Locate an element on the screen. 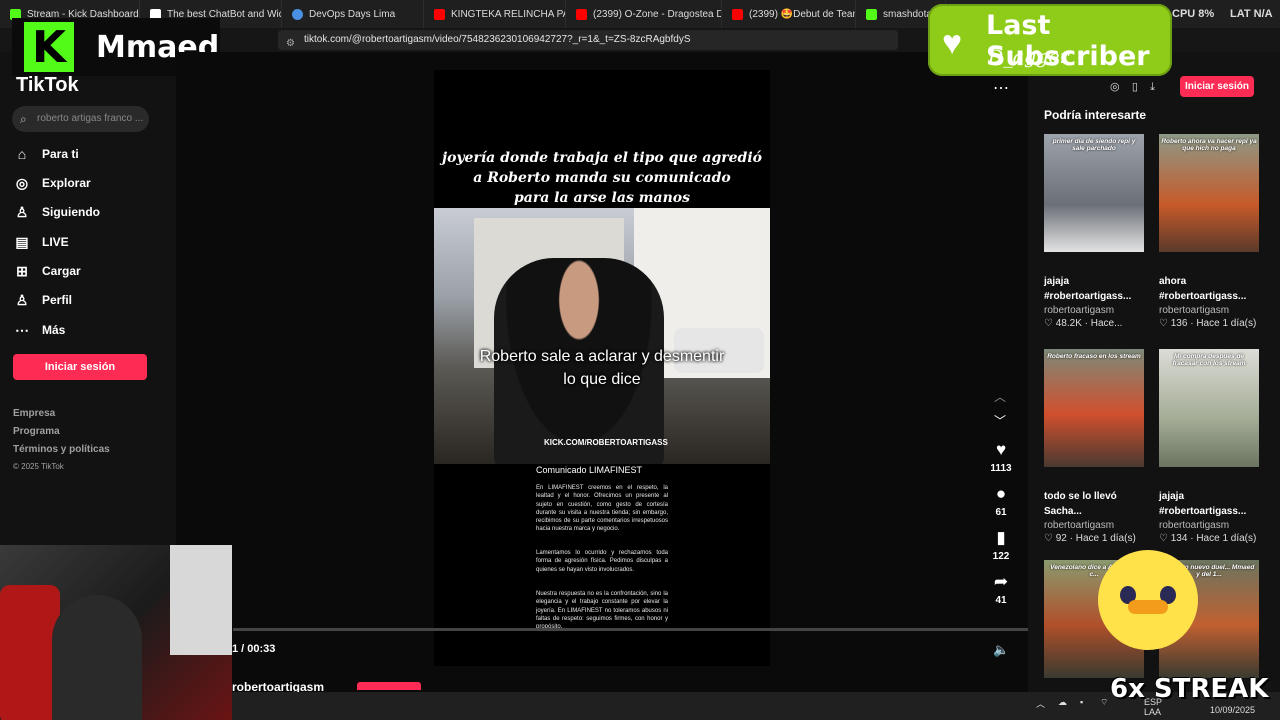 Image resolution: width=1280 pixels, height=720 pixels. following-icon: ♙ is located at coordinates (22, 211).